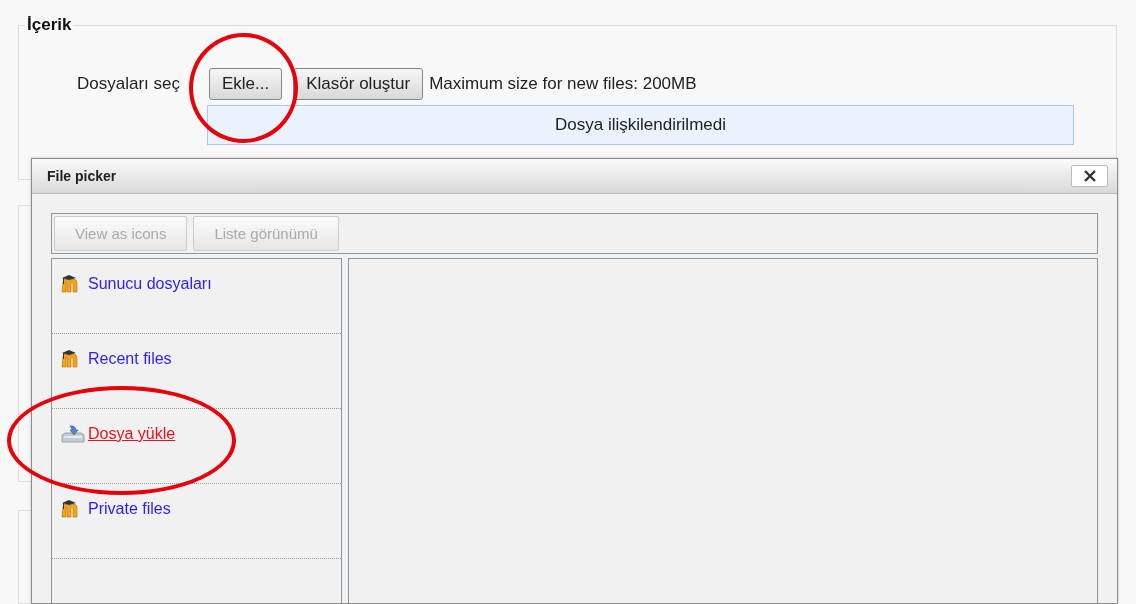 The width and height of the screenshot is (1136, 604). Describe the element at coordinates (136, 284) in the screenshot. I see `repository-link: Sunucu dosyaları` at that location.